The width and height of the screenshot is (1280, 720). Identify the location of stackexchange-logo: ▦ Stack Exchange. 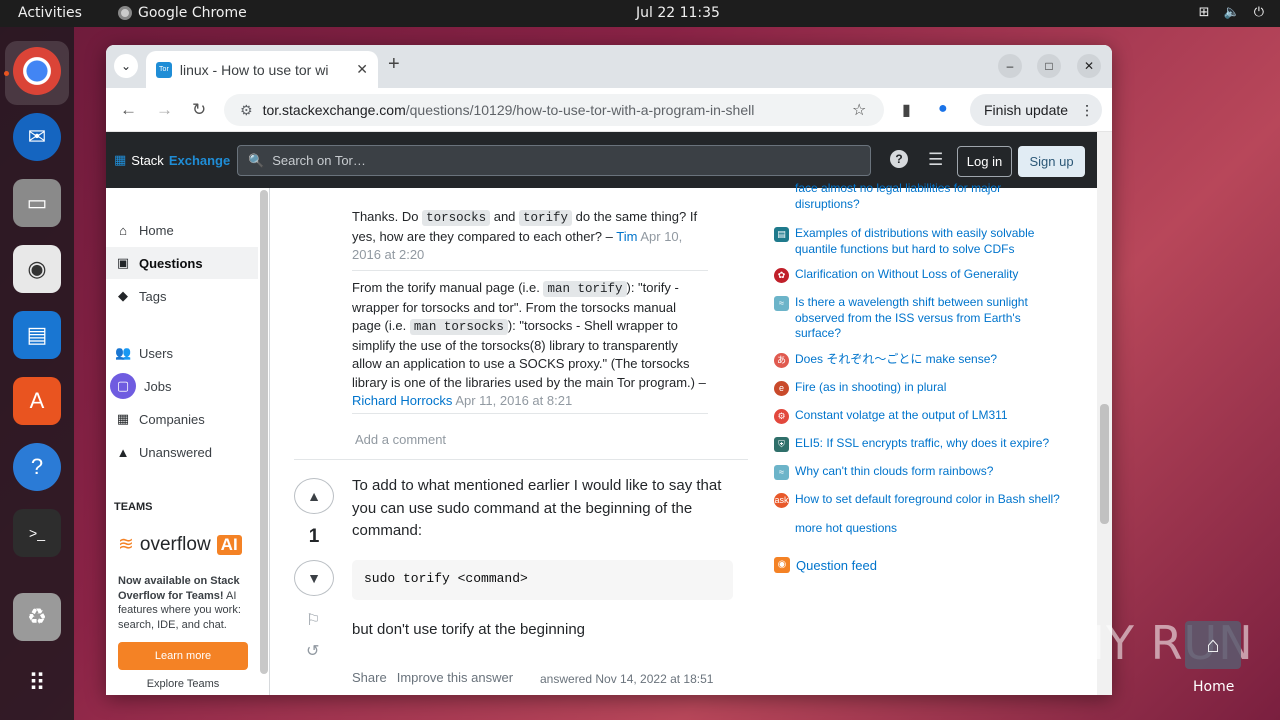
(172, 160).